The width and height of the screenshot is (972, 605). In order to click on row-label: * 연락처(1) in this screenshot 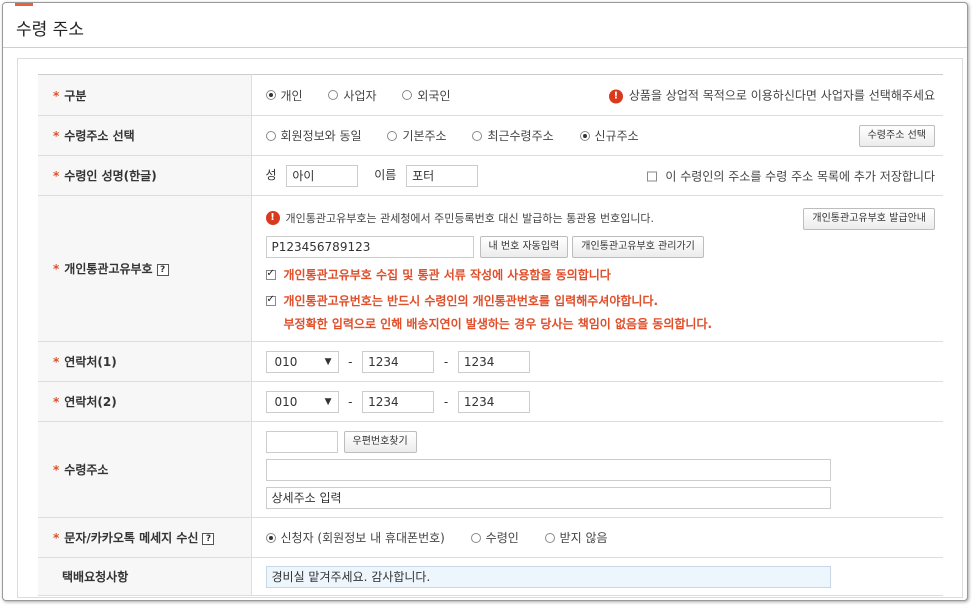, I will do `click(145, 361)`.